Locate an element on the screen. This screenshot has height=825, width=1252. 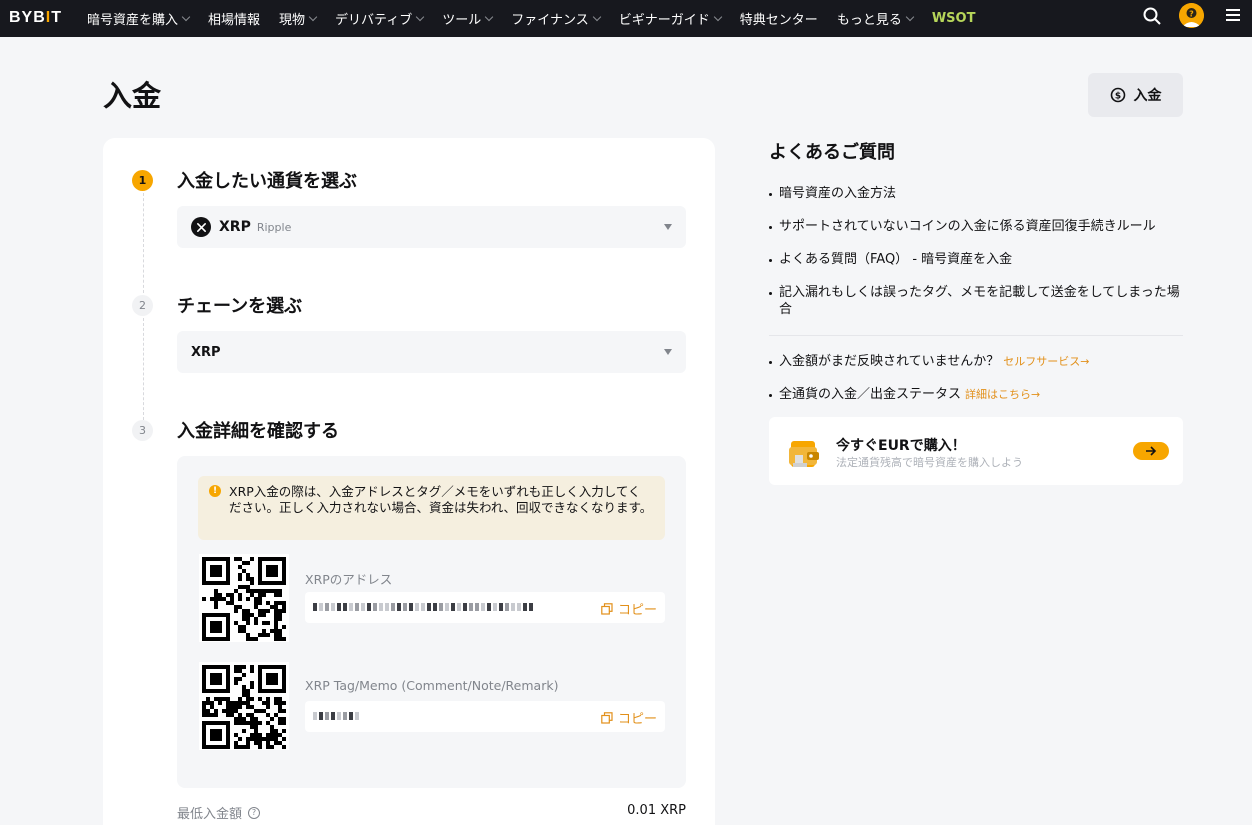
address-field: コピー is located at coordinates (485, 607).